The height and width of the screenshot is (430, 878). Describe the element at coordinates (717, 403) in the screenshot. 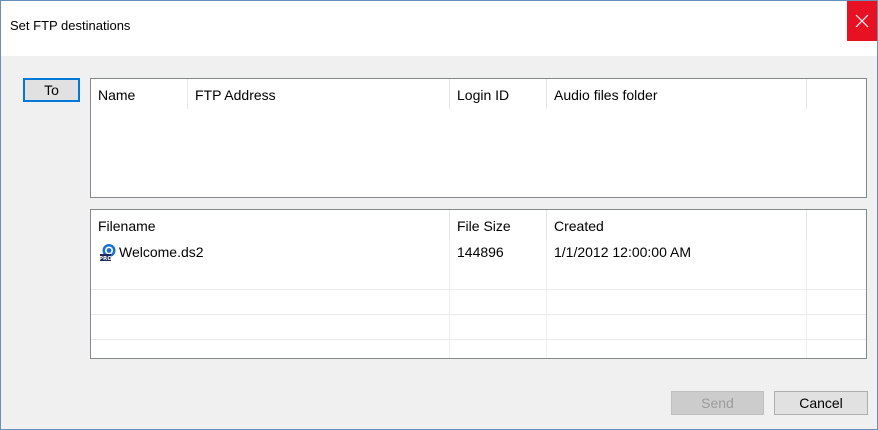

I see `send-button: Send` at that location.